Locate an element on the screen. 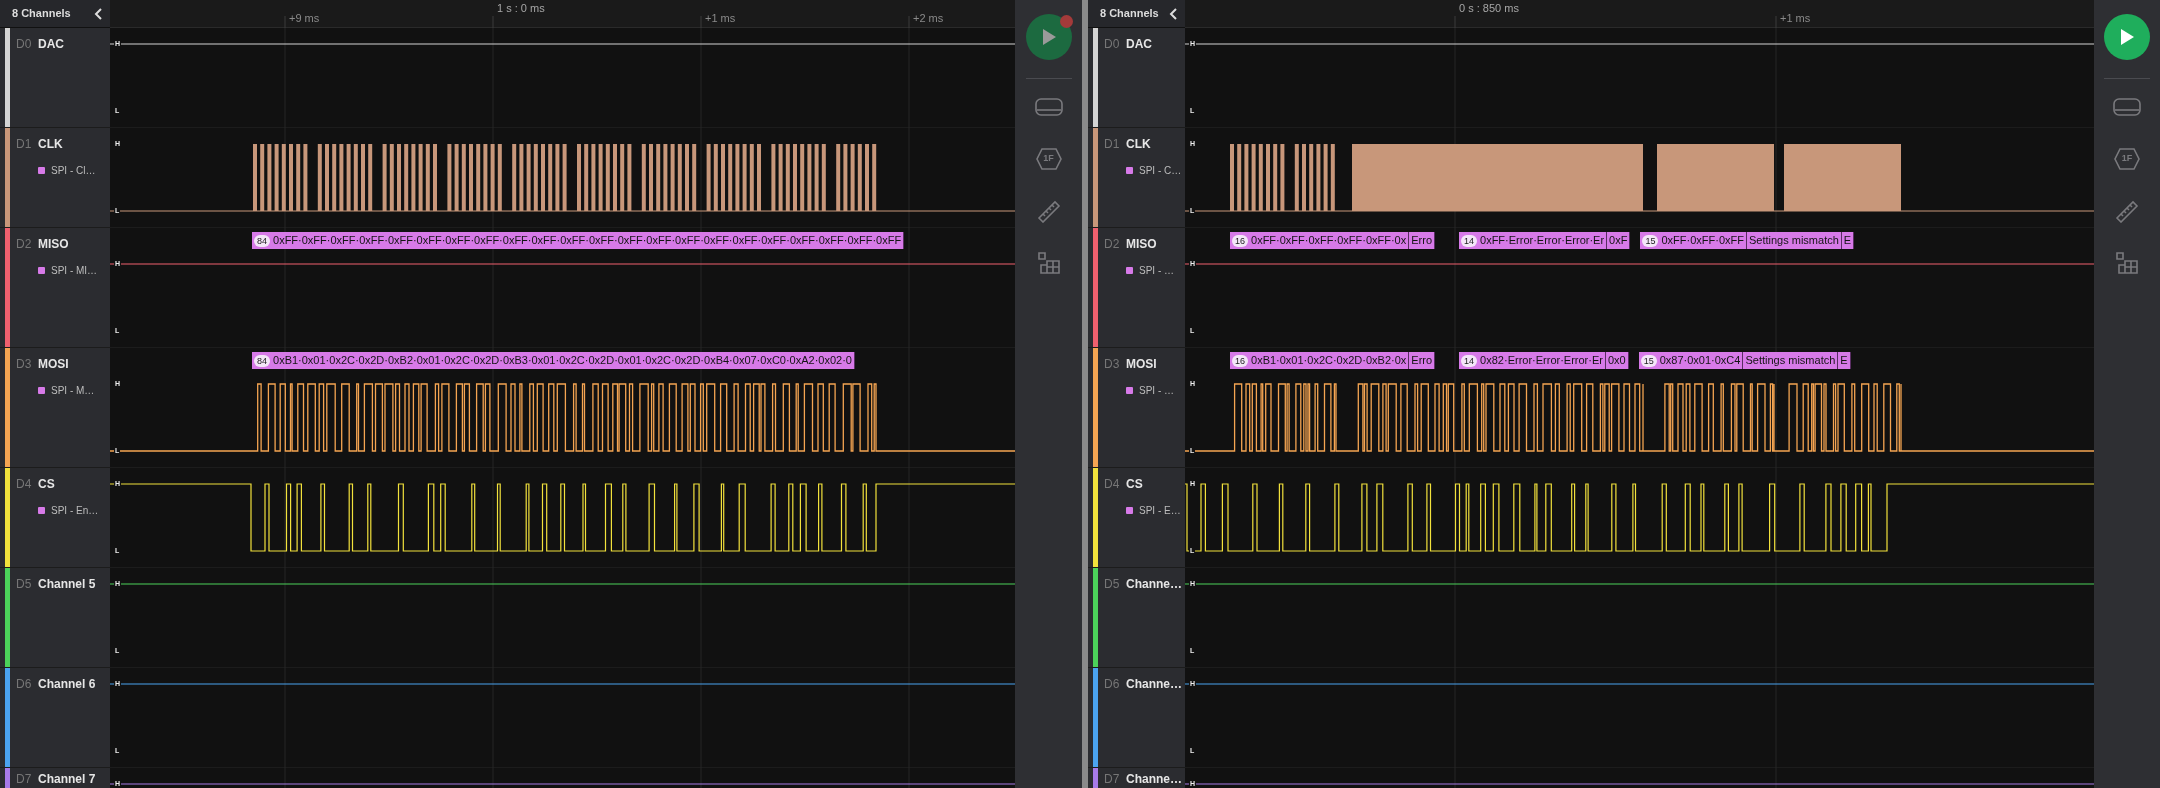 Image resolution: width=2160 pixels, height=788 pixels. time-label: 1 s : 0 ms is located at coordinates (521, 8).